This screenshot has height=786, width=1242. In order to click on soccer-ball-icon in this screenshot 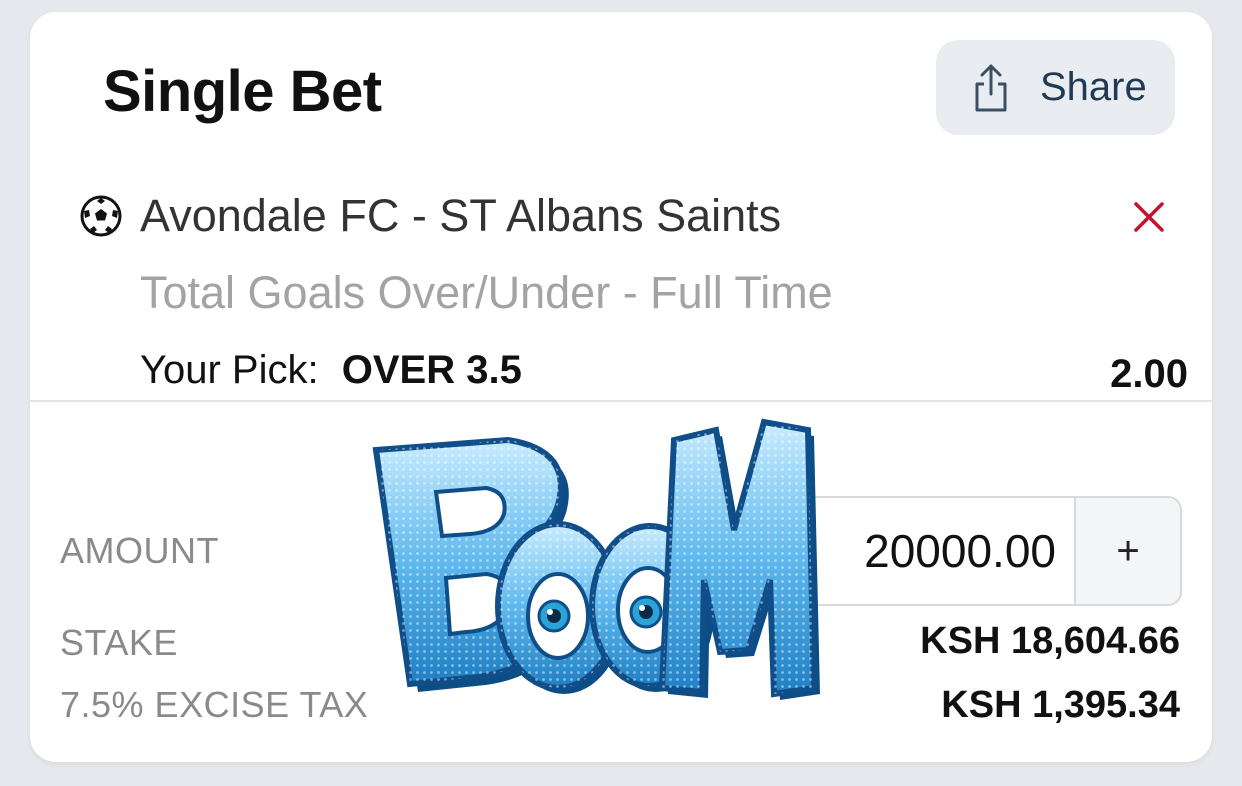, I will do `click(101, 216)`.